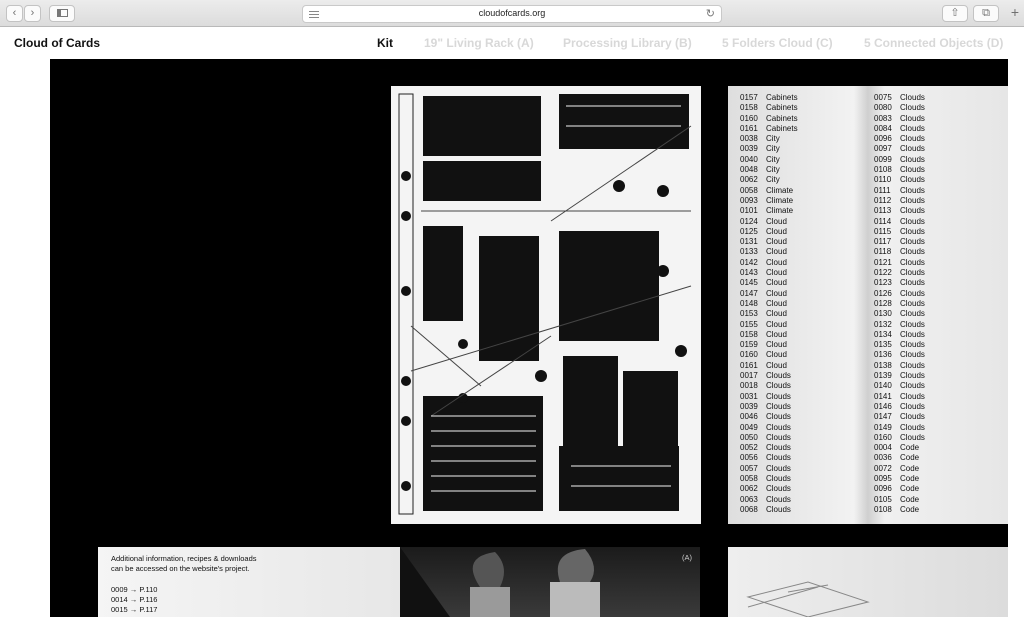 Image resolution: width=1024 pixels, height=640 pixels. What do you see at coordinates (512, 14) in the screenshot?
I see `address-bar: cloudofcards.org ↻` at bounding box center [512, 14].